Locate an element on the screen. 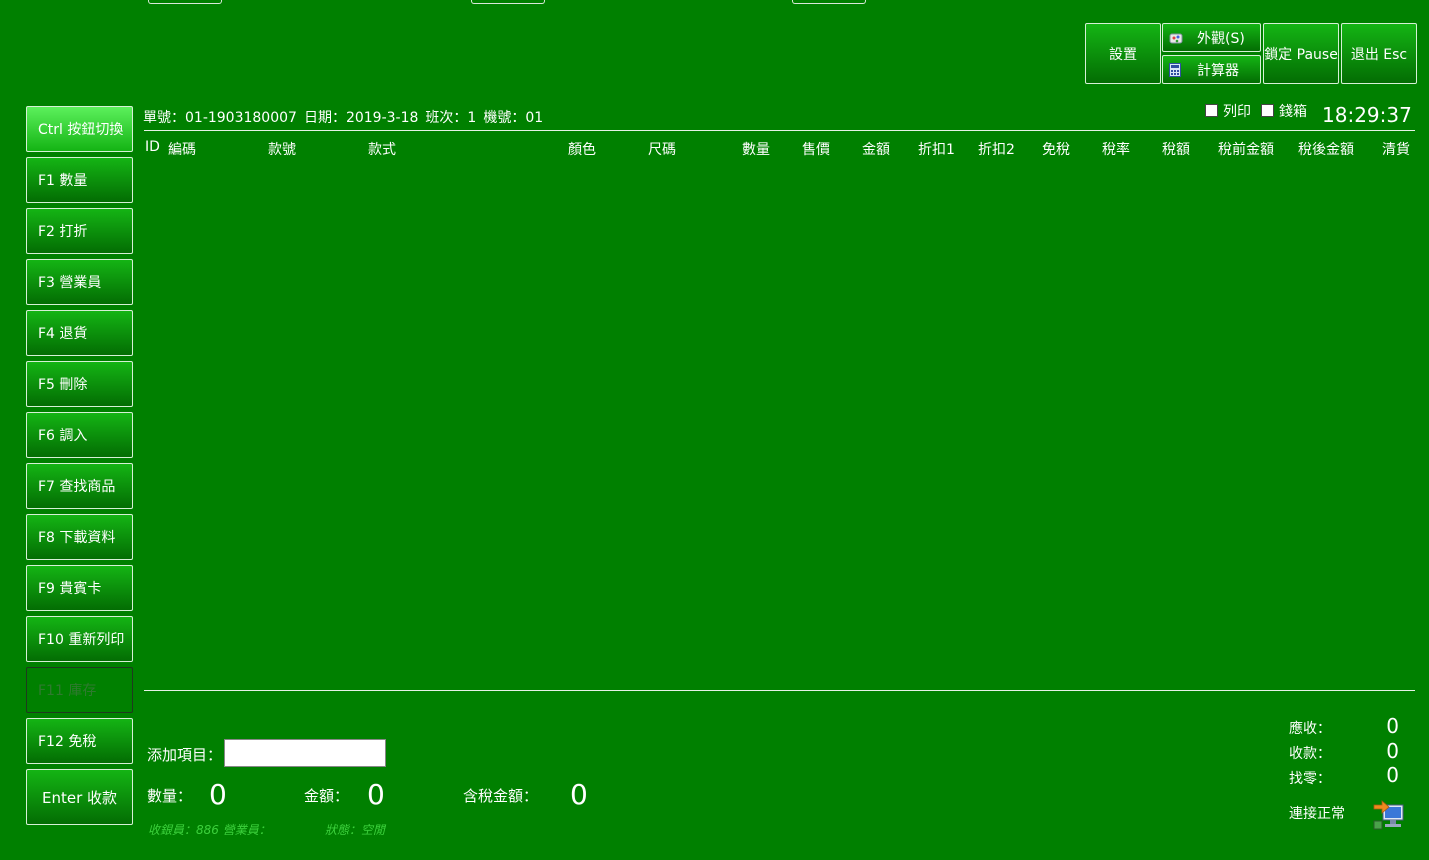 Image resolution: width=1429 pixels, height=860 pixels. appearance-label: 外觀(S) is located at coordinates (1221, 38).